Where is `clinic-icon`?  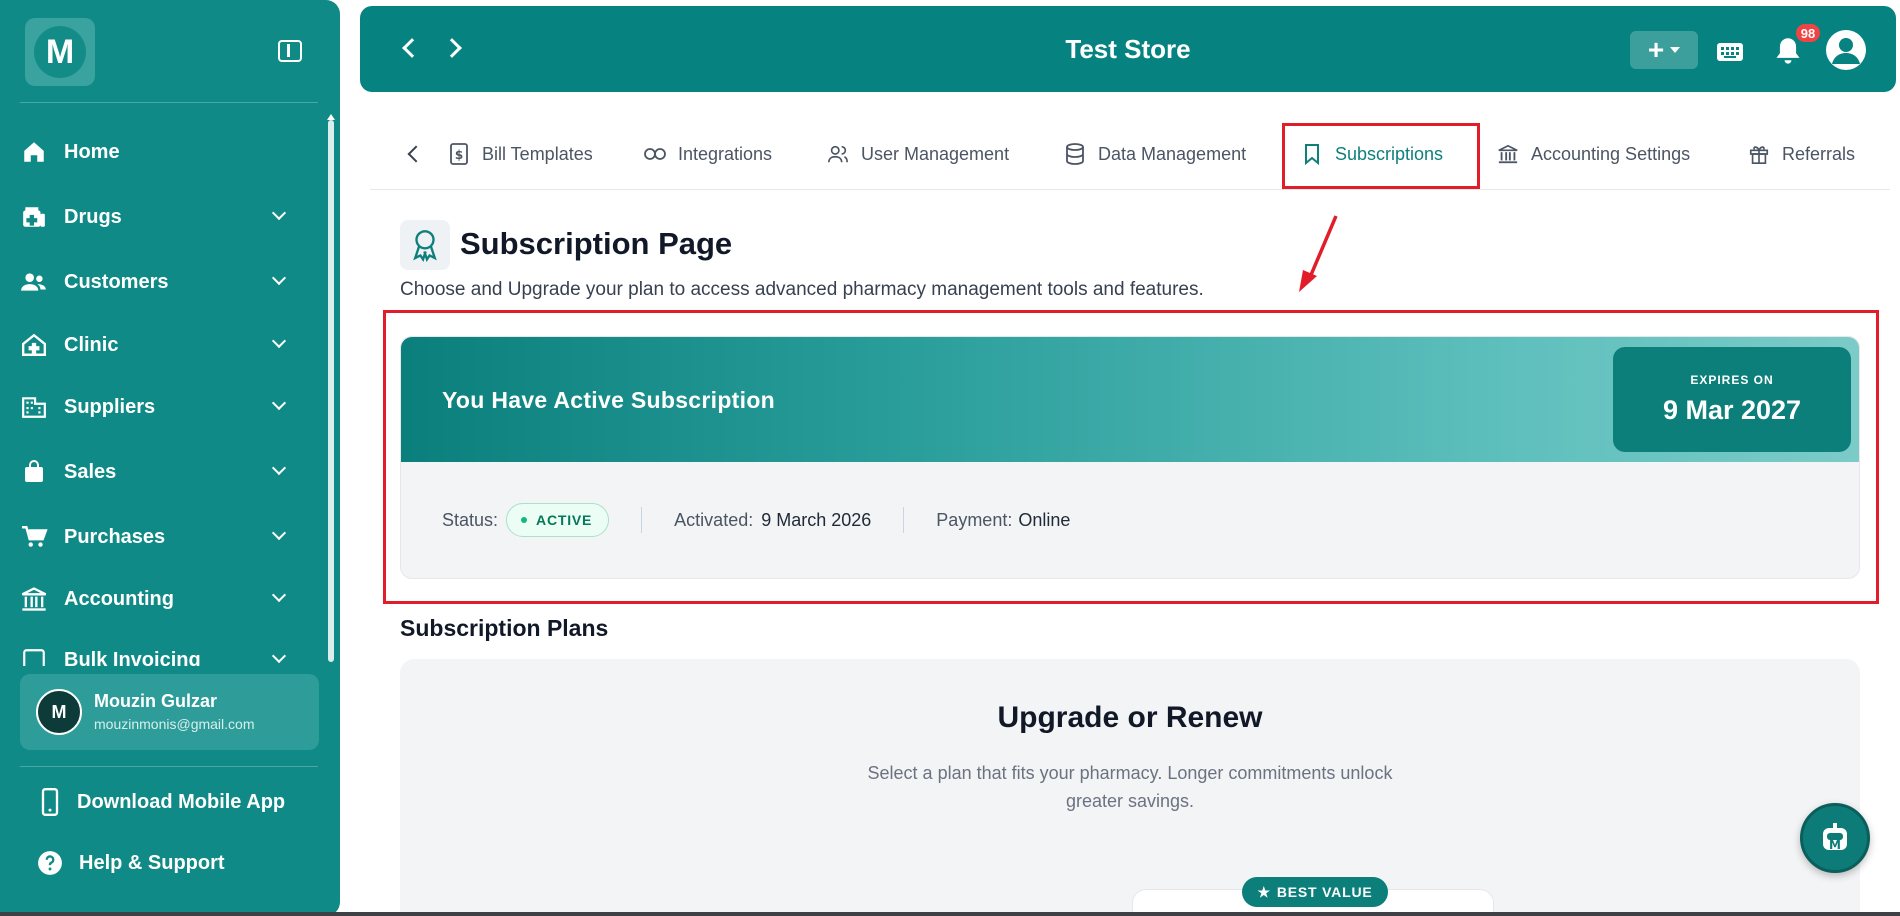
clinic-icon is located at coordinates (34, 345).